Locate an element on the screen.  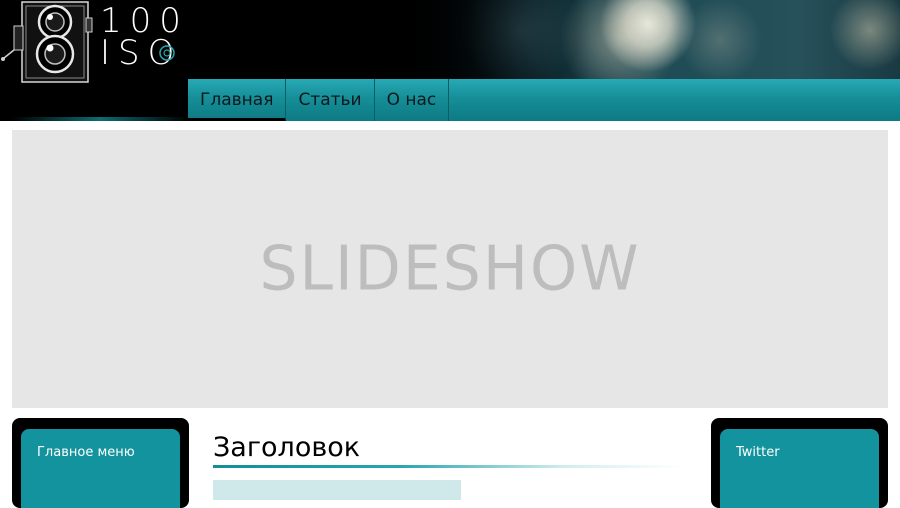
content-block is located at coordinates (337, 490).